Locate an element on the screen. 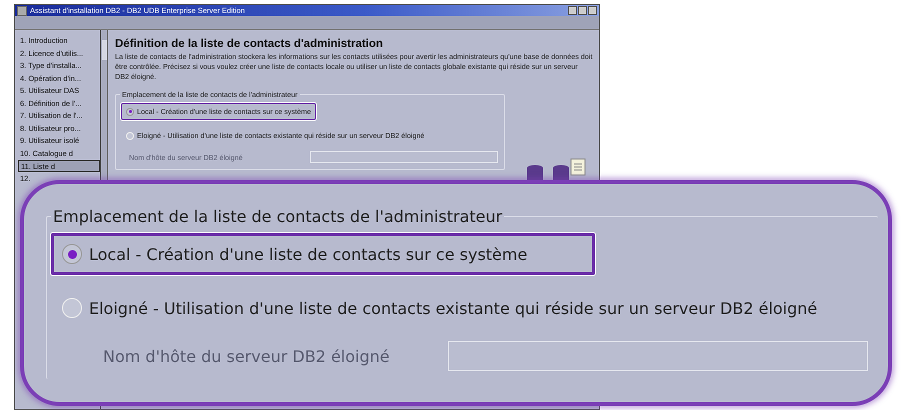  group-legend: Emplacement de la liste de contacts de l'administrateur is located at coordinates (277, 216).